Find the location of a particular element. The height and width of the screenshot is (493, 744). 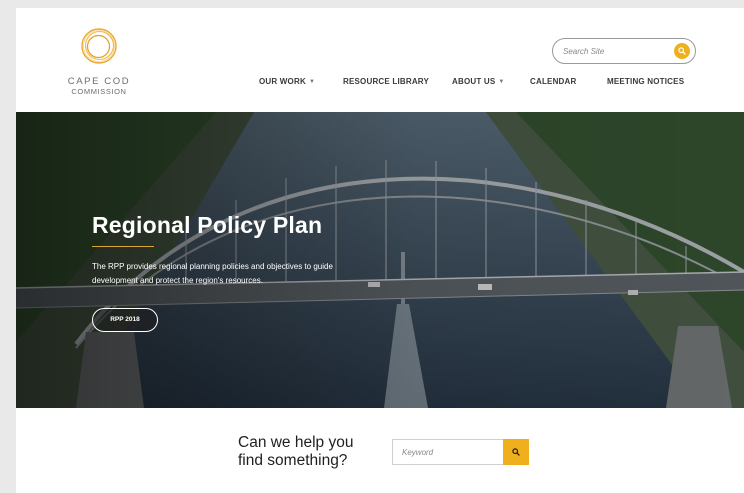

nav-item-calendar: CALENDAR is located at coordinates (553, 81).